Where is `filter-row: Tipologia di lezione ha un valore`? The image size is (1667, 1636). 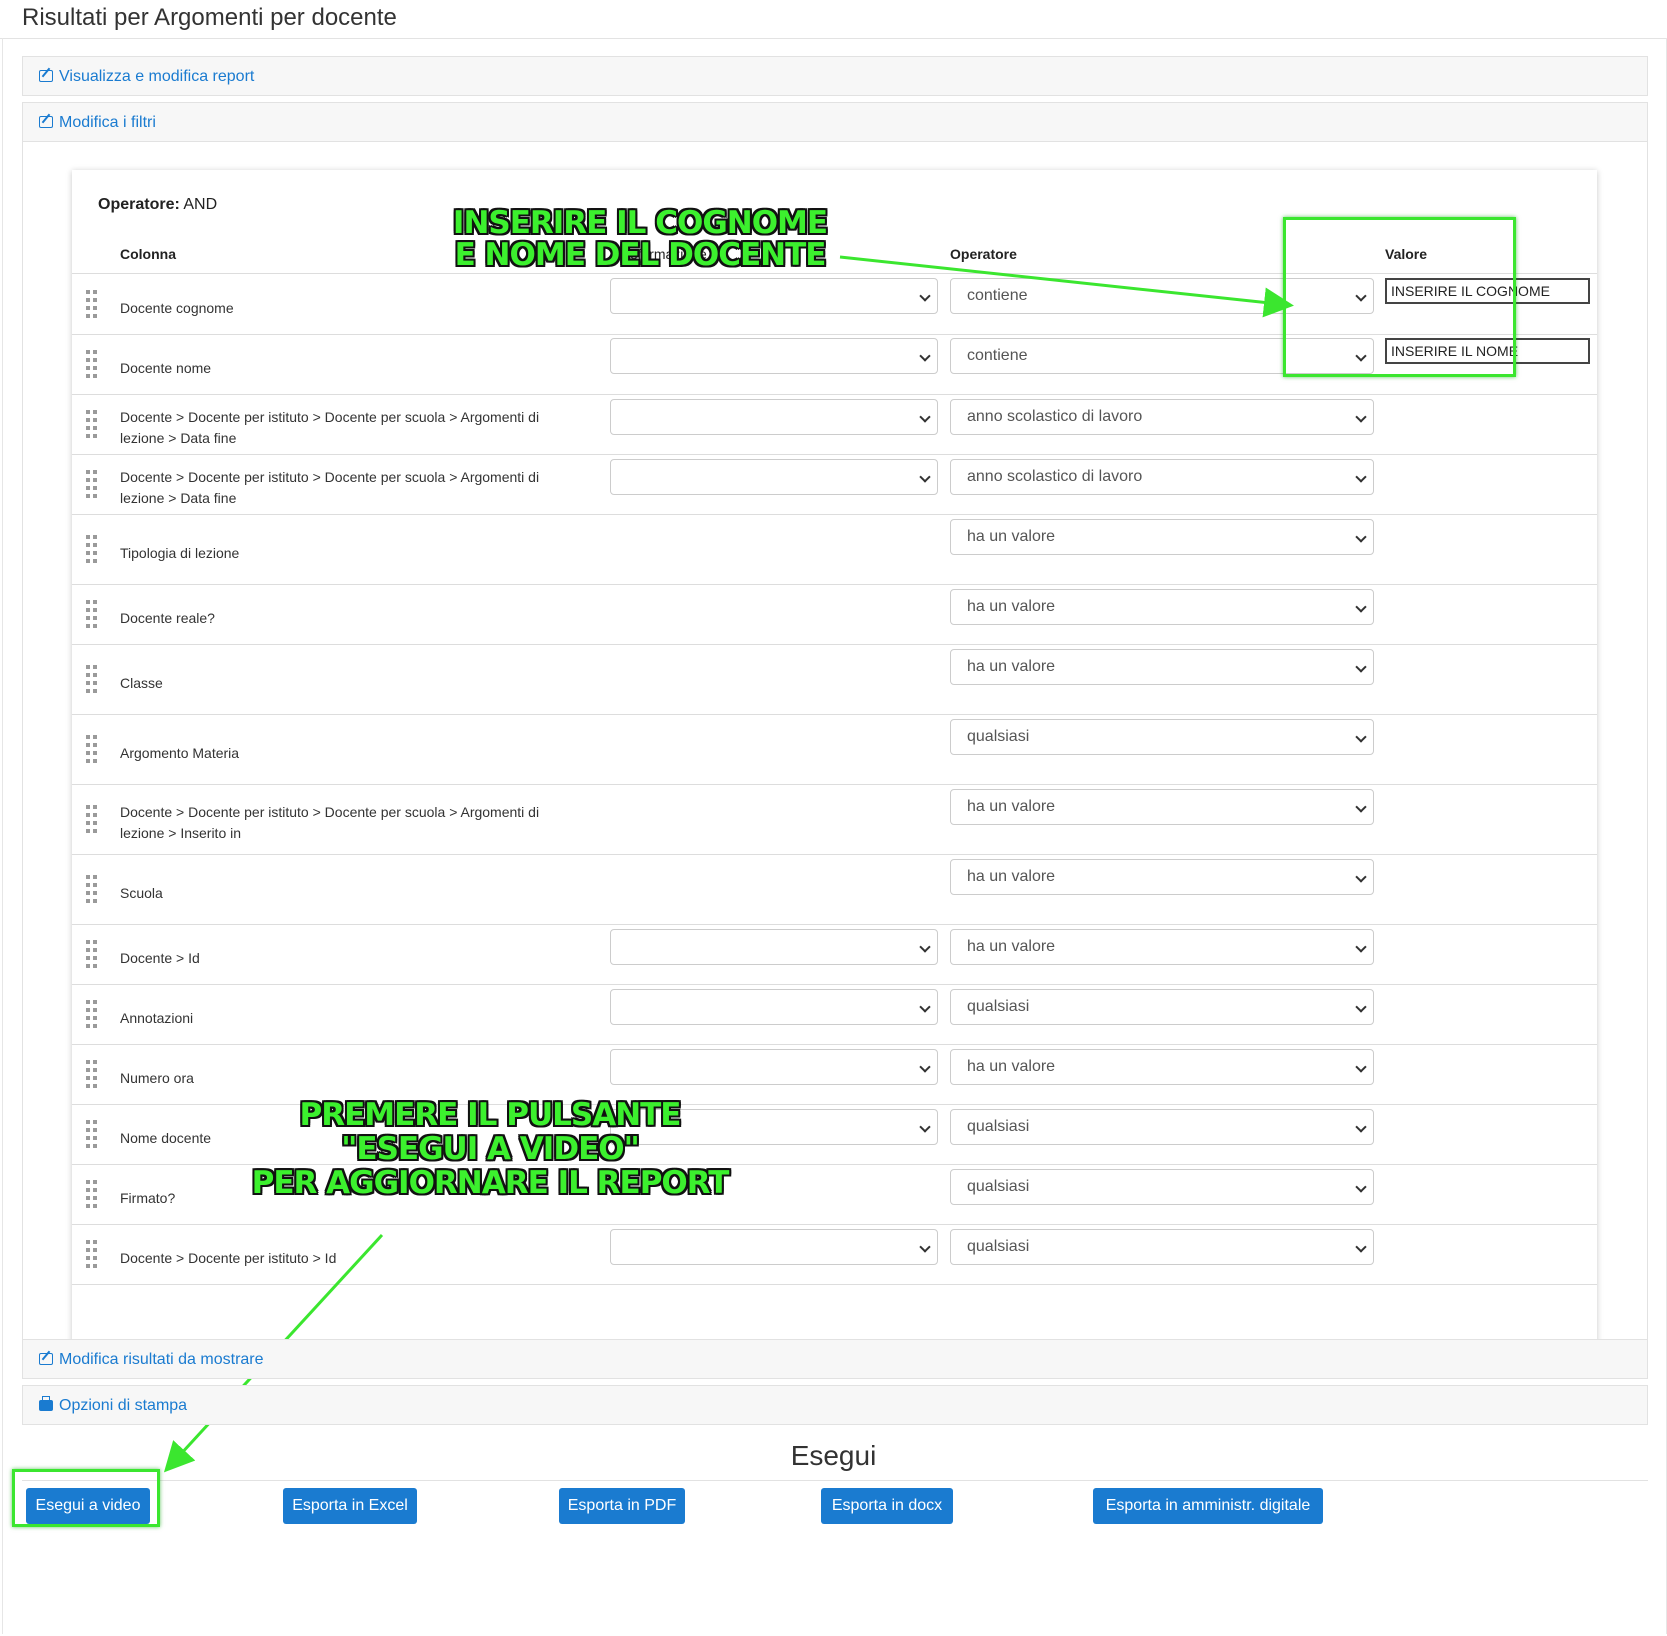 filter-row: Tipologia di lezione ha un valore is located at coordinates (834, 549).